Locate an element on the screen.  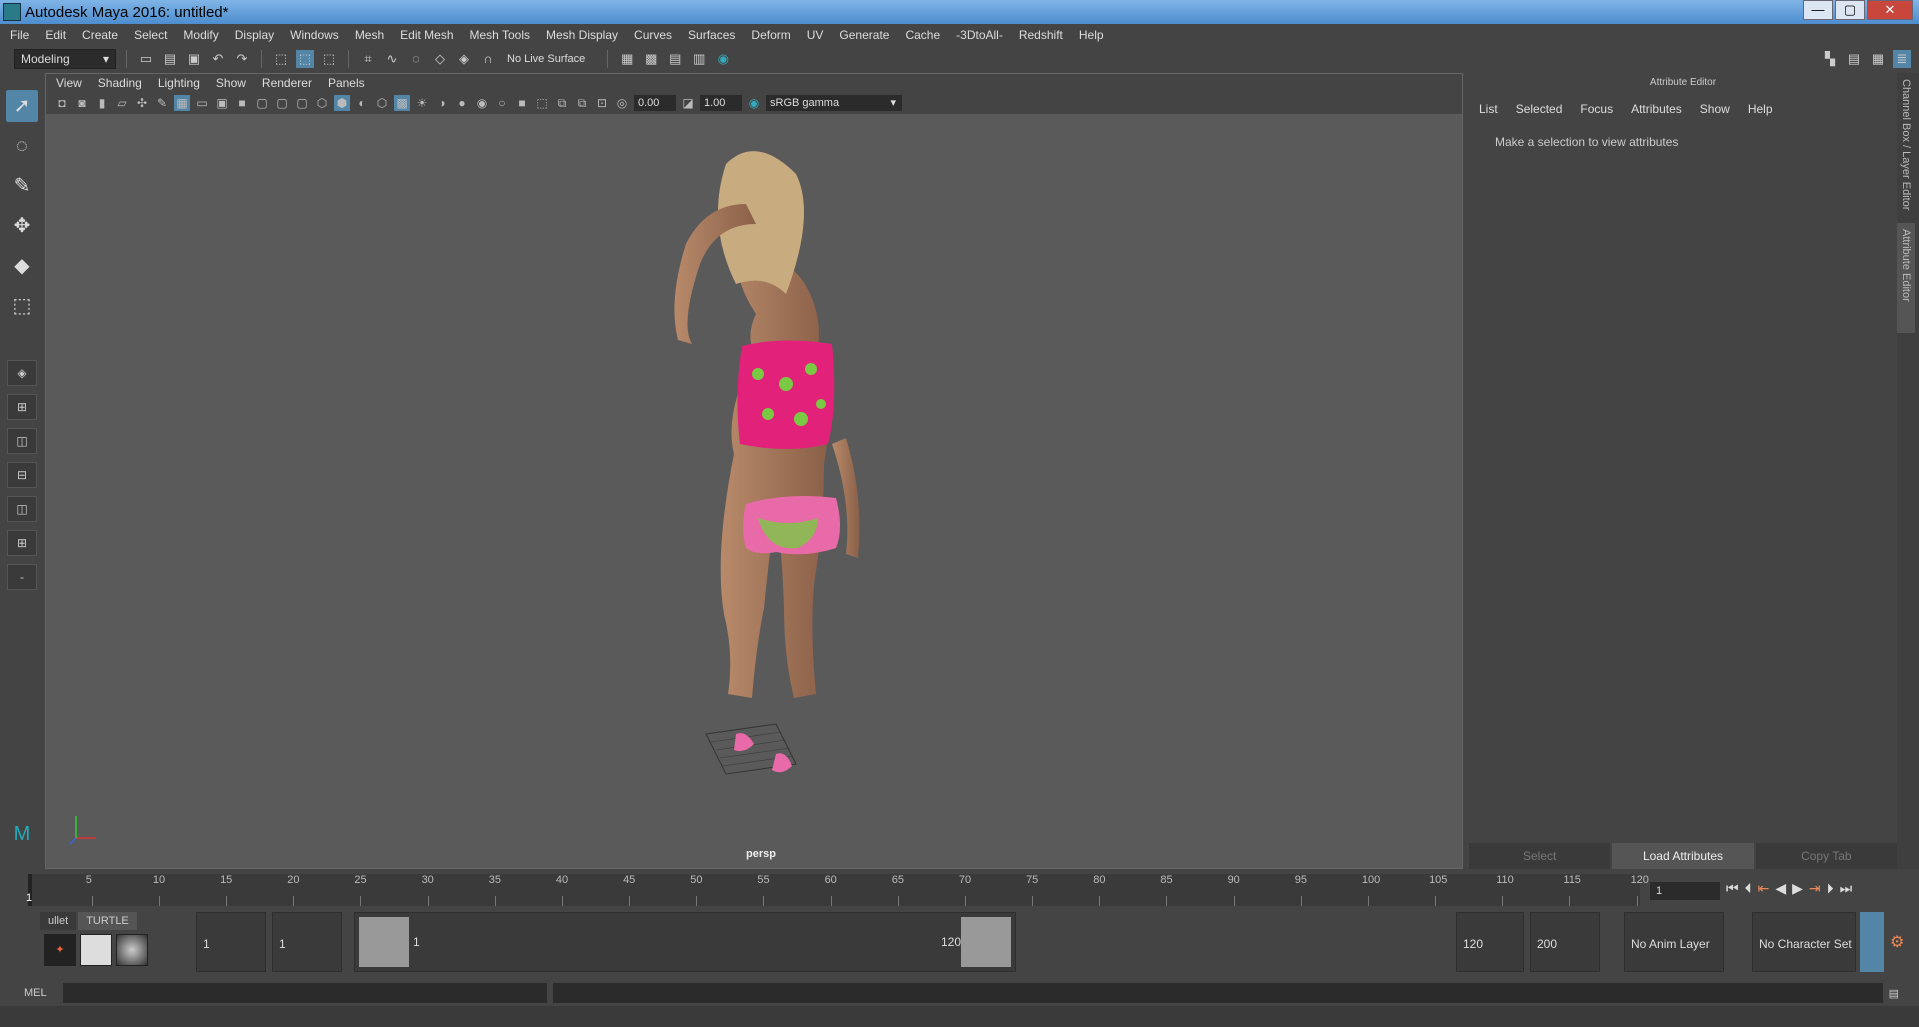
range-end-handle is located at coordinates (986, 942).